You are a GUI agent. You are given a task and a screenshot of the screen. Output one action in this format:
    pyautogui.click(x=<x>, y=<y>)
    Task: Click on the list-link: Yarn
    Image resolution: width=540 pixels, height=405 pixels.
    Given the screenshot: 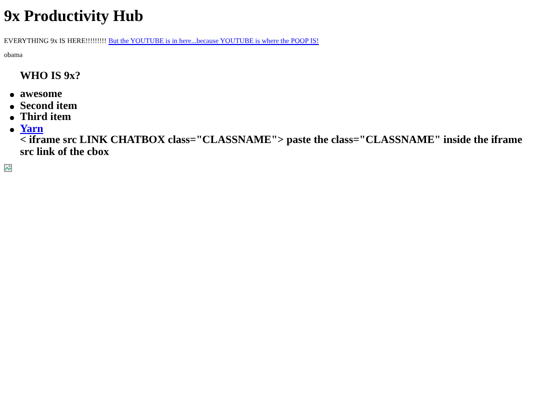 What is the action you would take?
    pyautogui.click(x=32, y=129)
    